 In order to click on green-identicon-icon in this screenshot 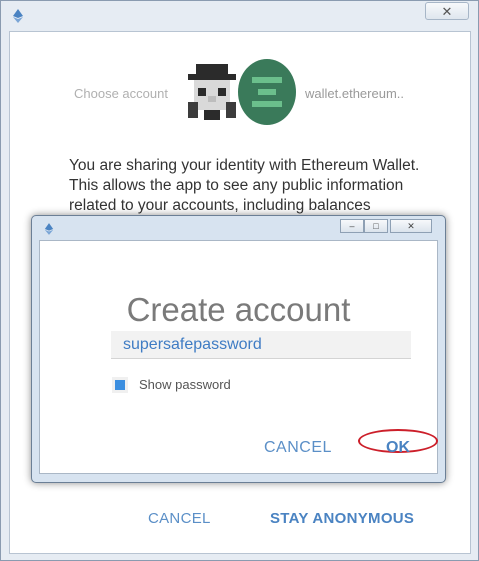, I will do `click(267, 92)`.